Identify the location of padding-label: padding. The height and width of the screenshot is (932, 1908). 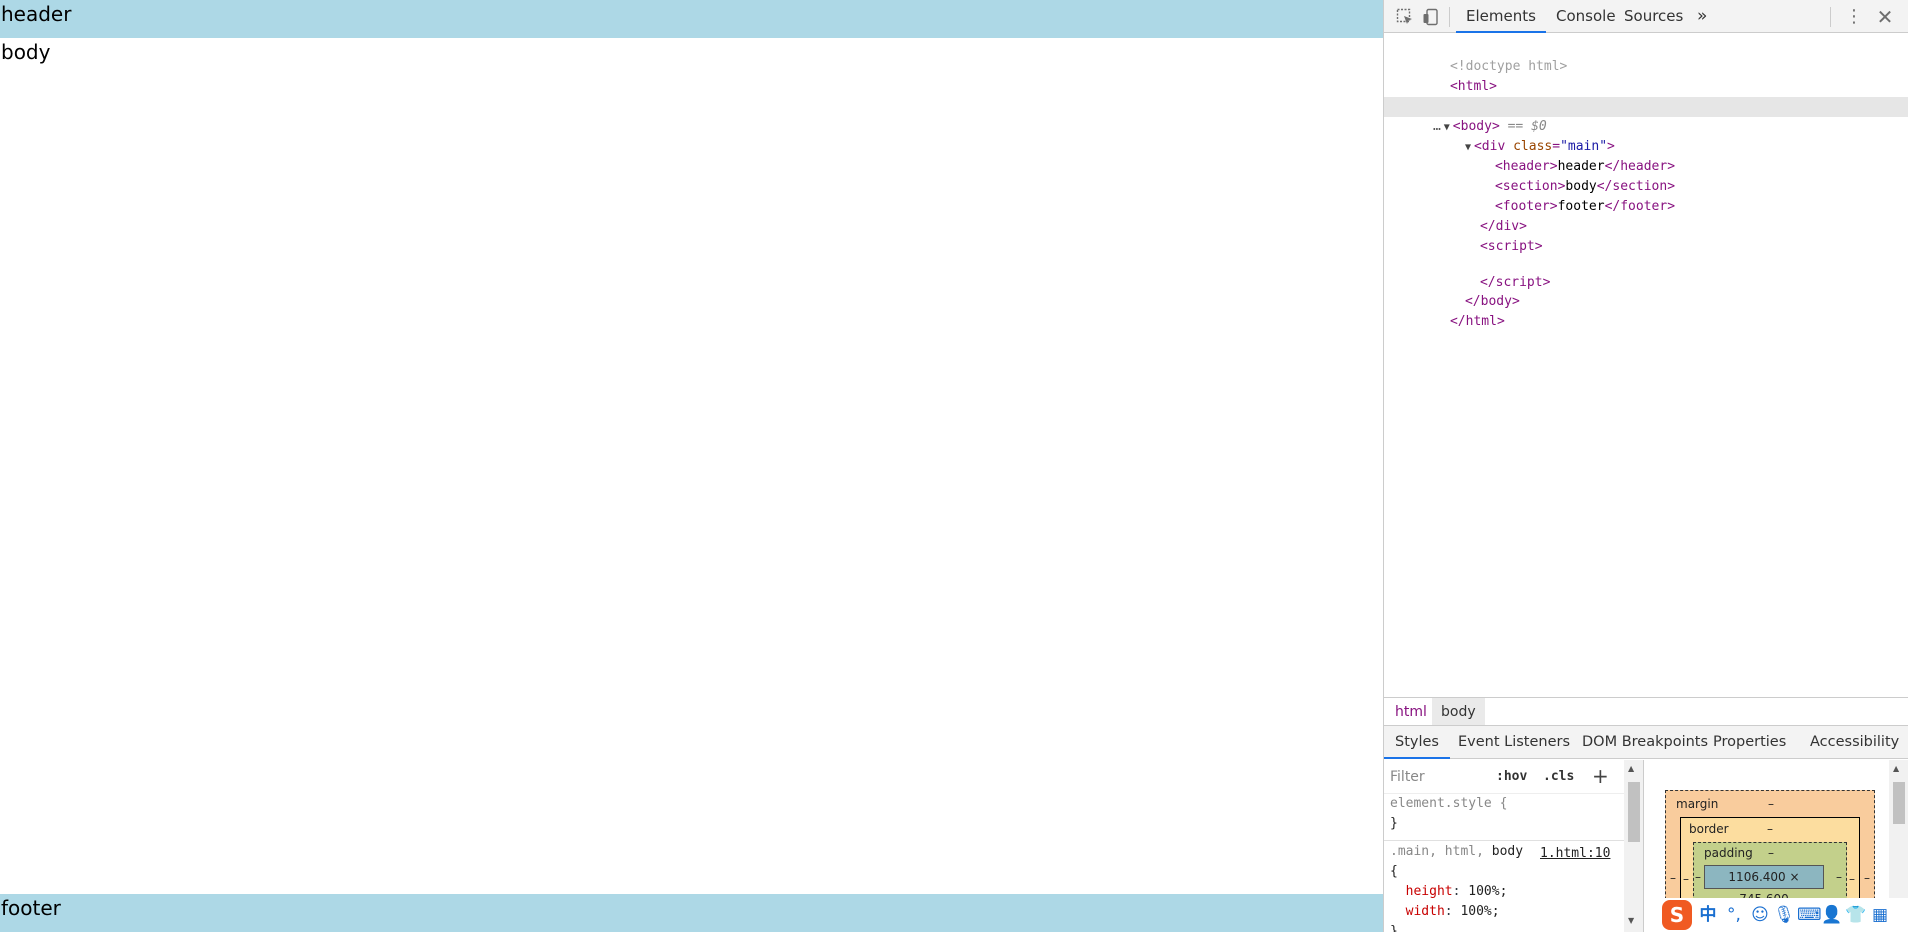
(1728, 853).